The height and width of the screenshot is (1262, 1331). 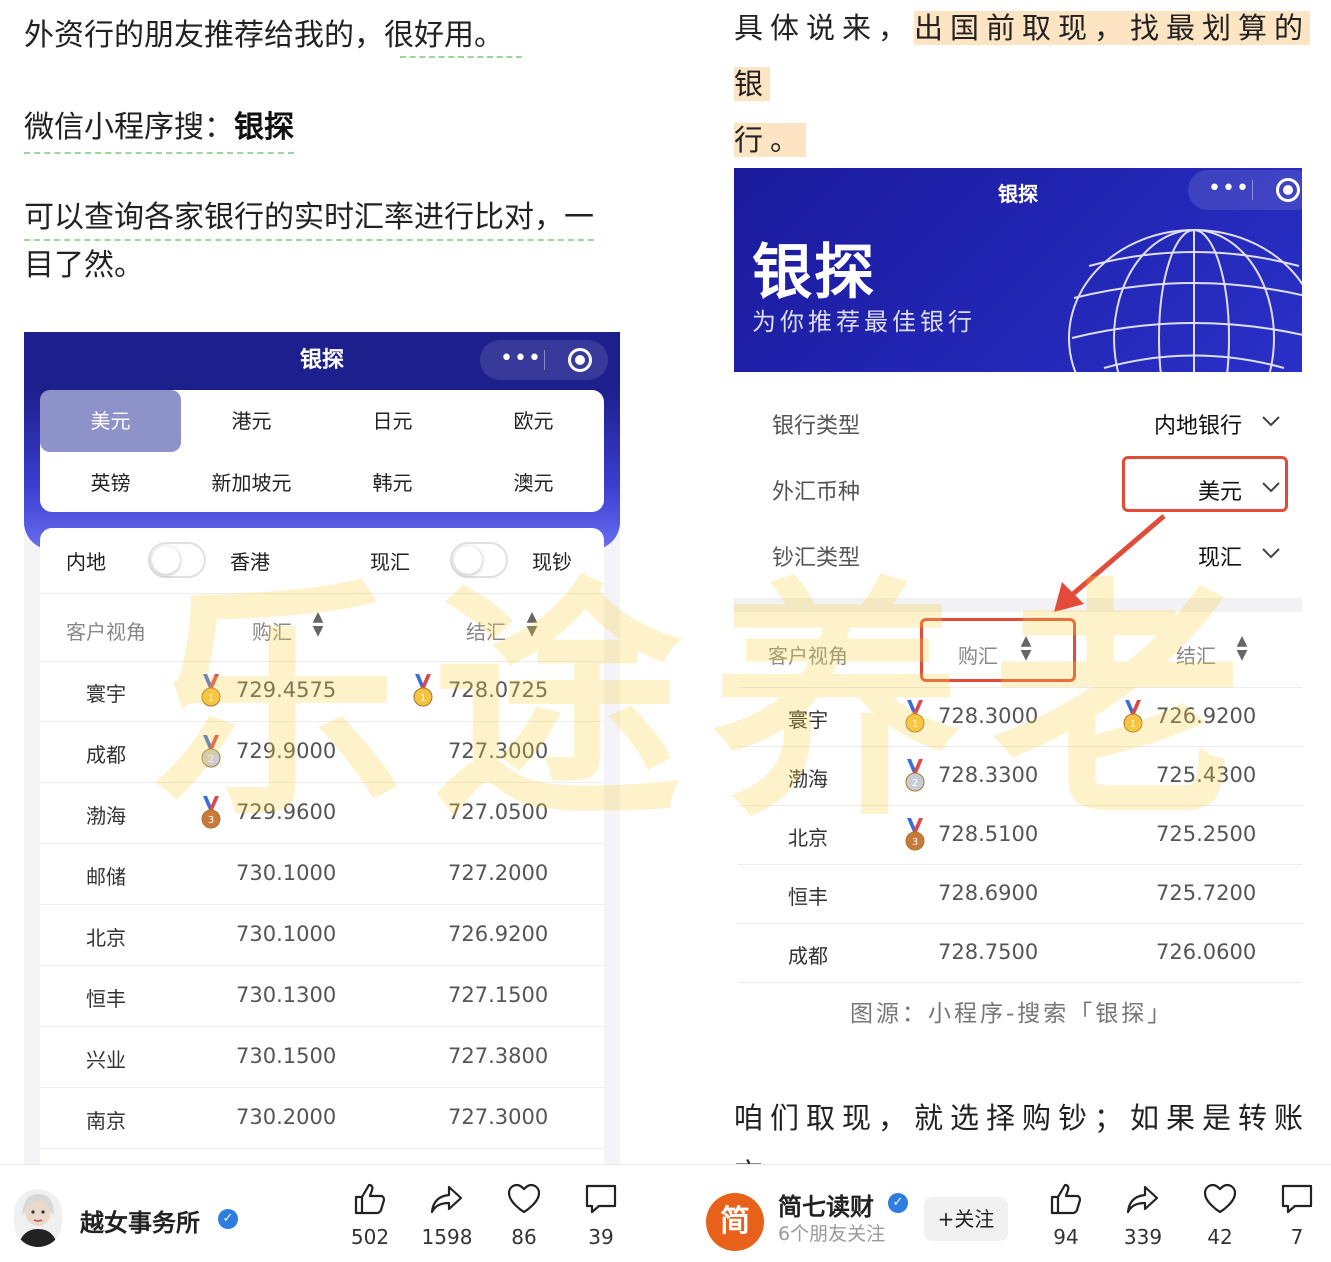 What do you see at coordinates (1018, 605) in the screenshot?
I see `section-gap` at bounding box center [1018, 605].